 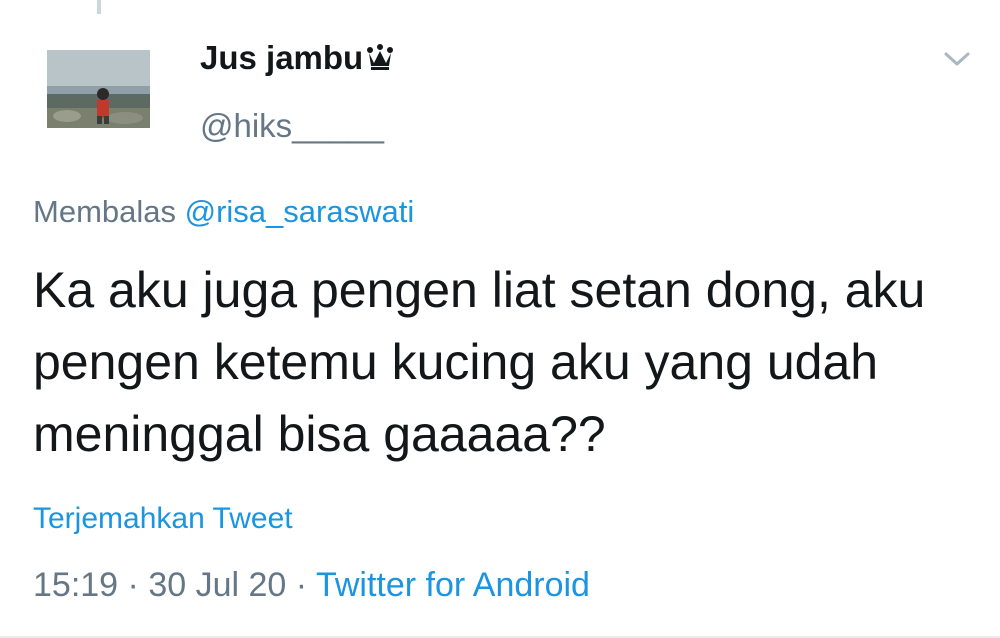 I want to click on tweet-time: 15:19, so click(x=76, y=585).